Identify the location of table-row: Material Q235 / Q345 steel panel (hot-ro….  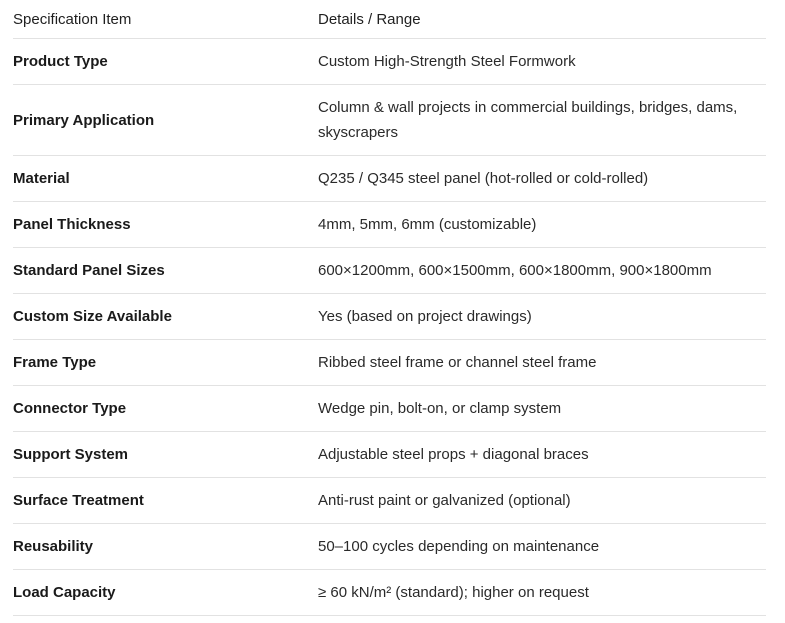
(389, 178).